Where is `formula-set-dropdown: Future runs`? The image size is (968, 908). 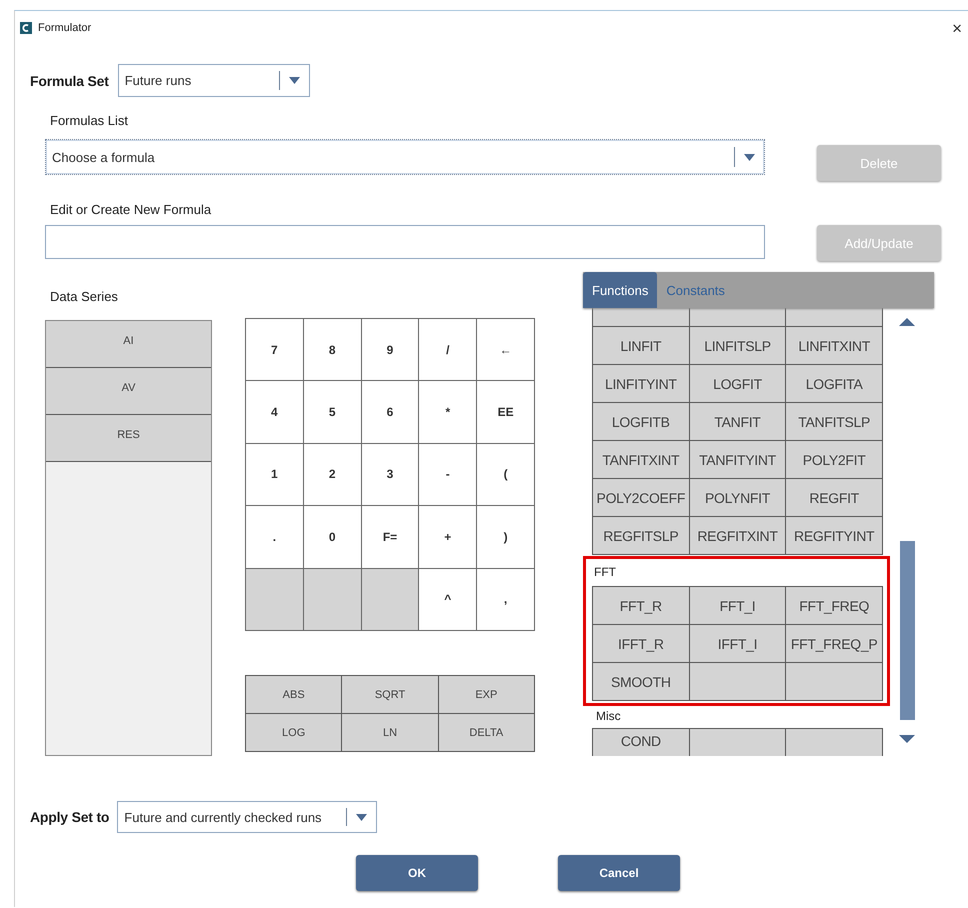 formula-set-dropdown: Future runs is located at coordinates (214, 80).